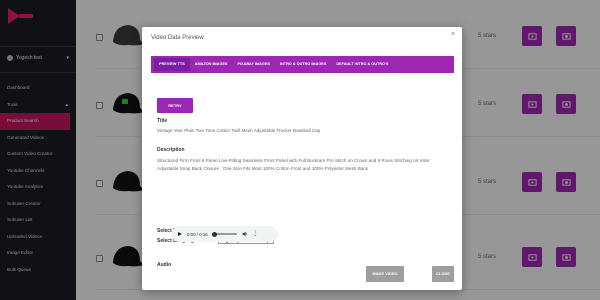  What do you see at coordinates (245, 234) in the screenshot?
I see `volume-icon` at bounding box center [245, 234].